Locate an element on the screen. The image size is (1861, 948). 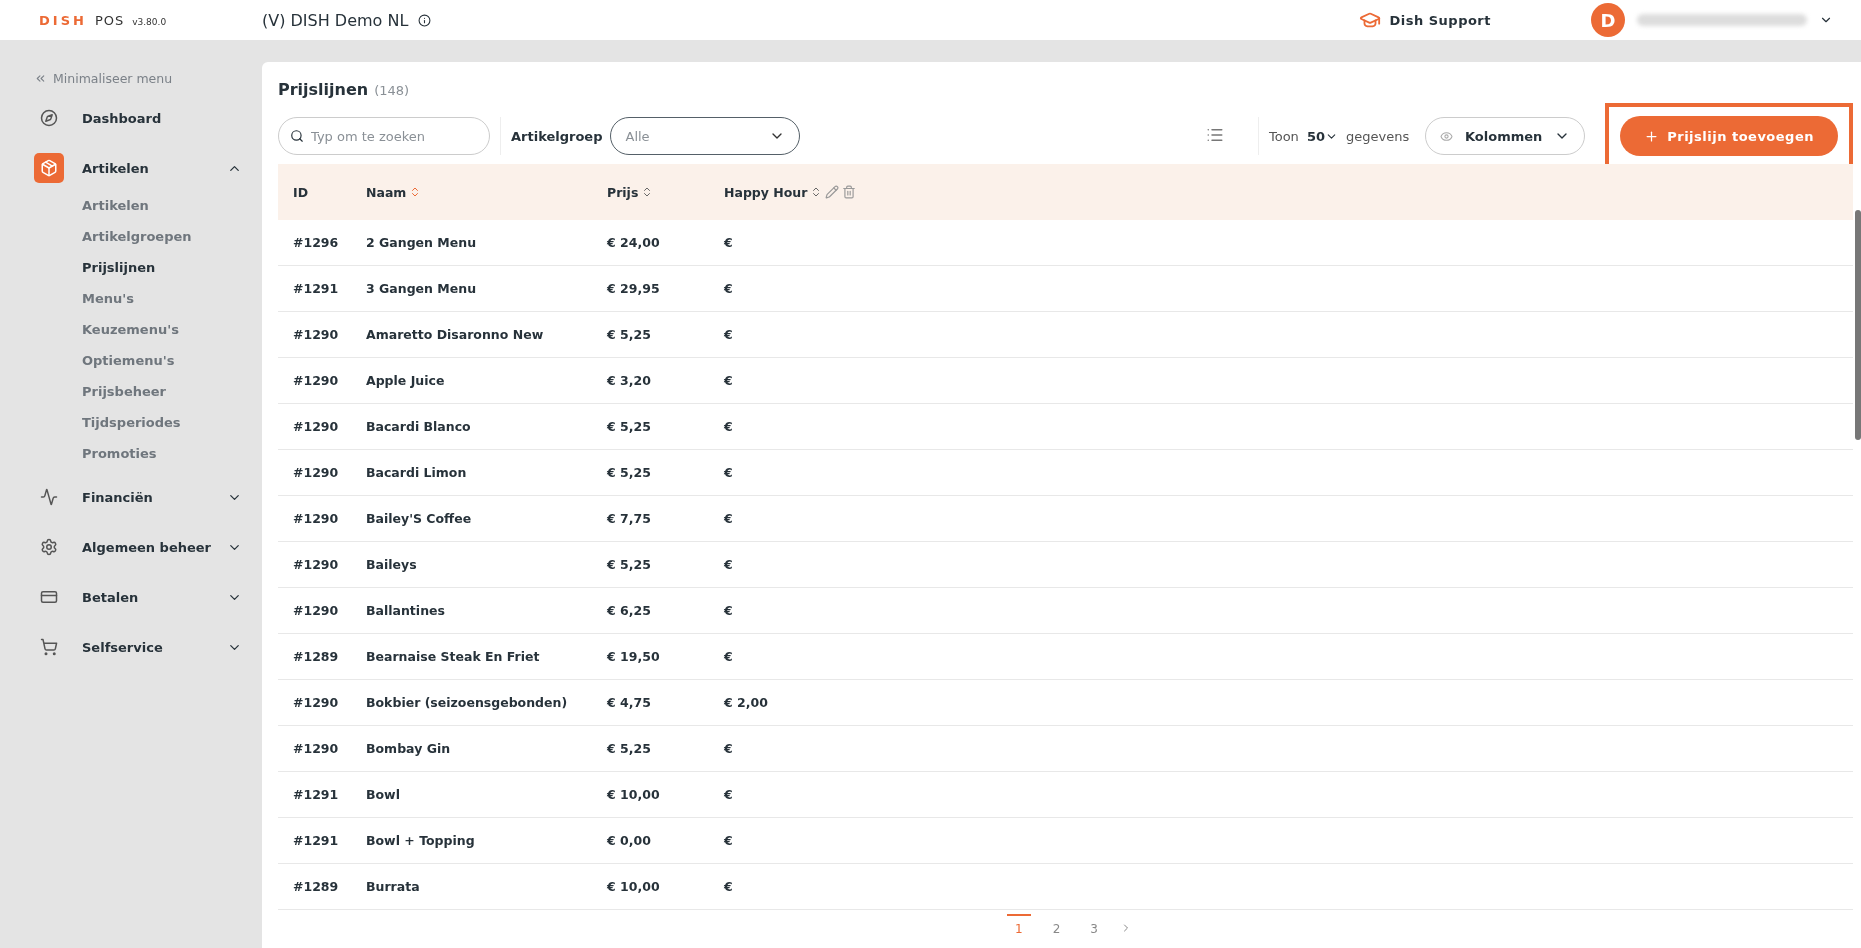
support-link: Dish Support is located at coordinates (1440, 20).